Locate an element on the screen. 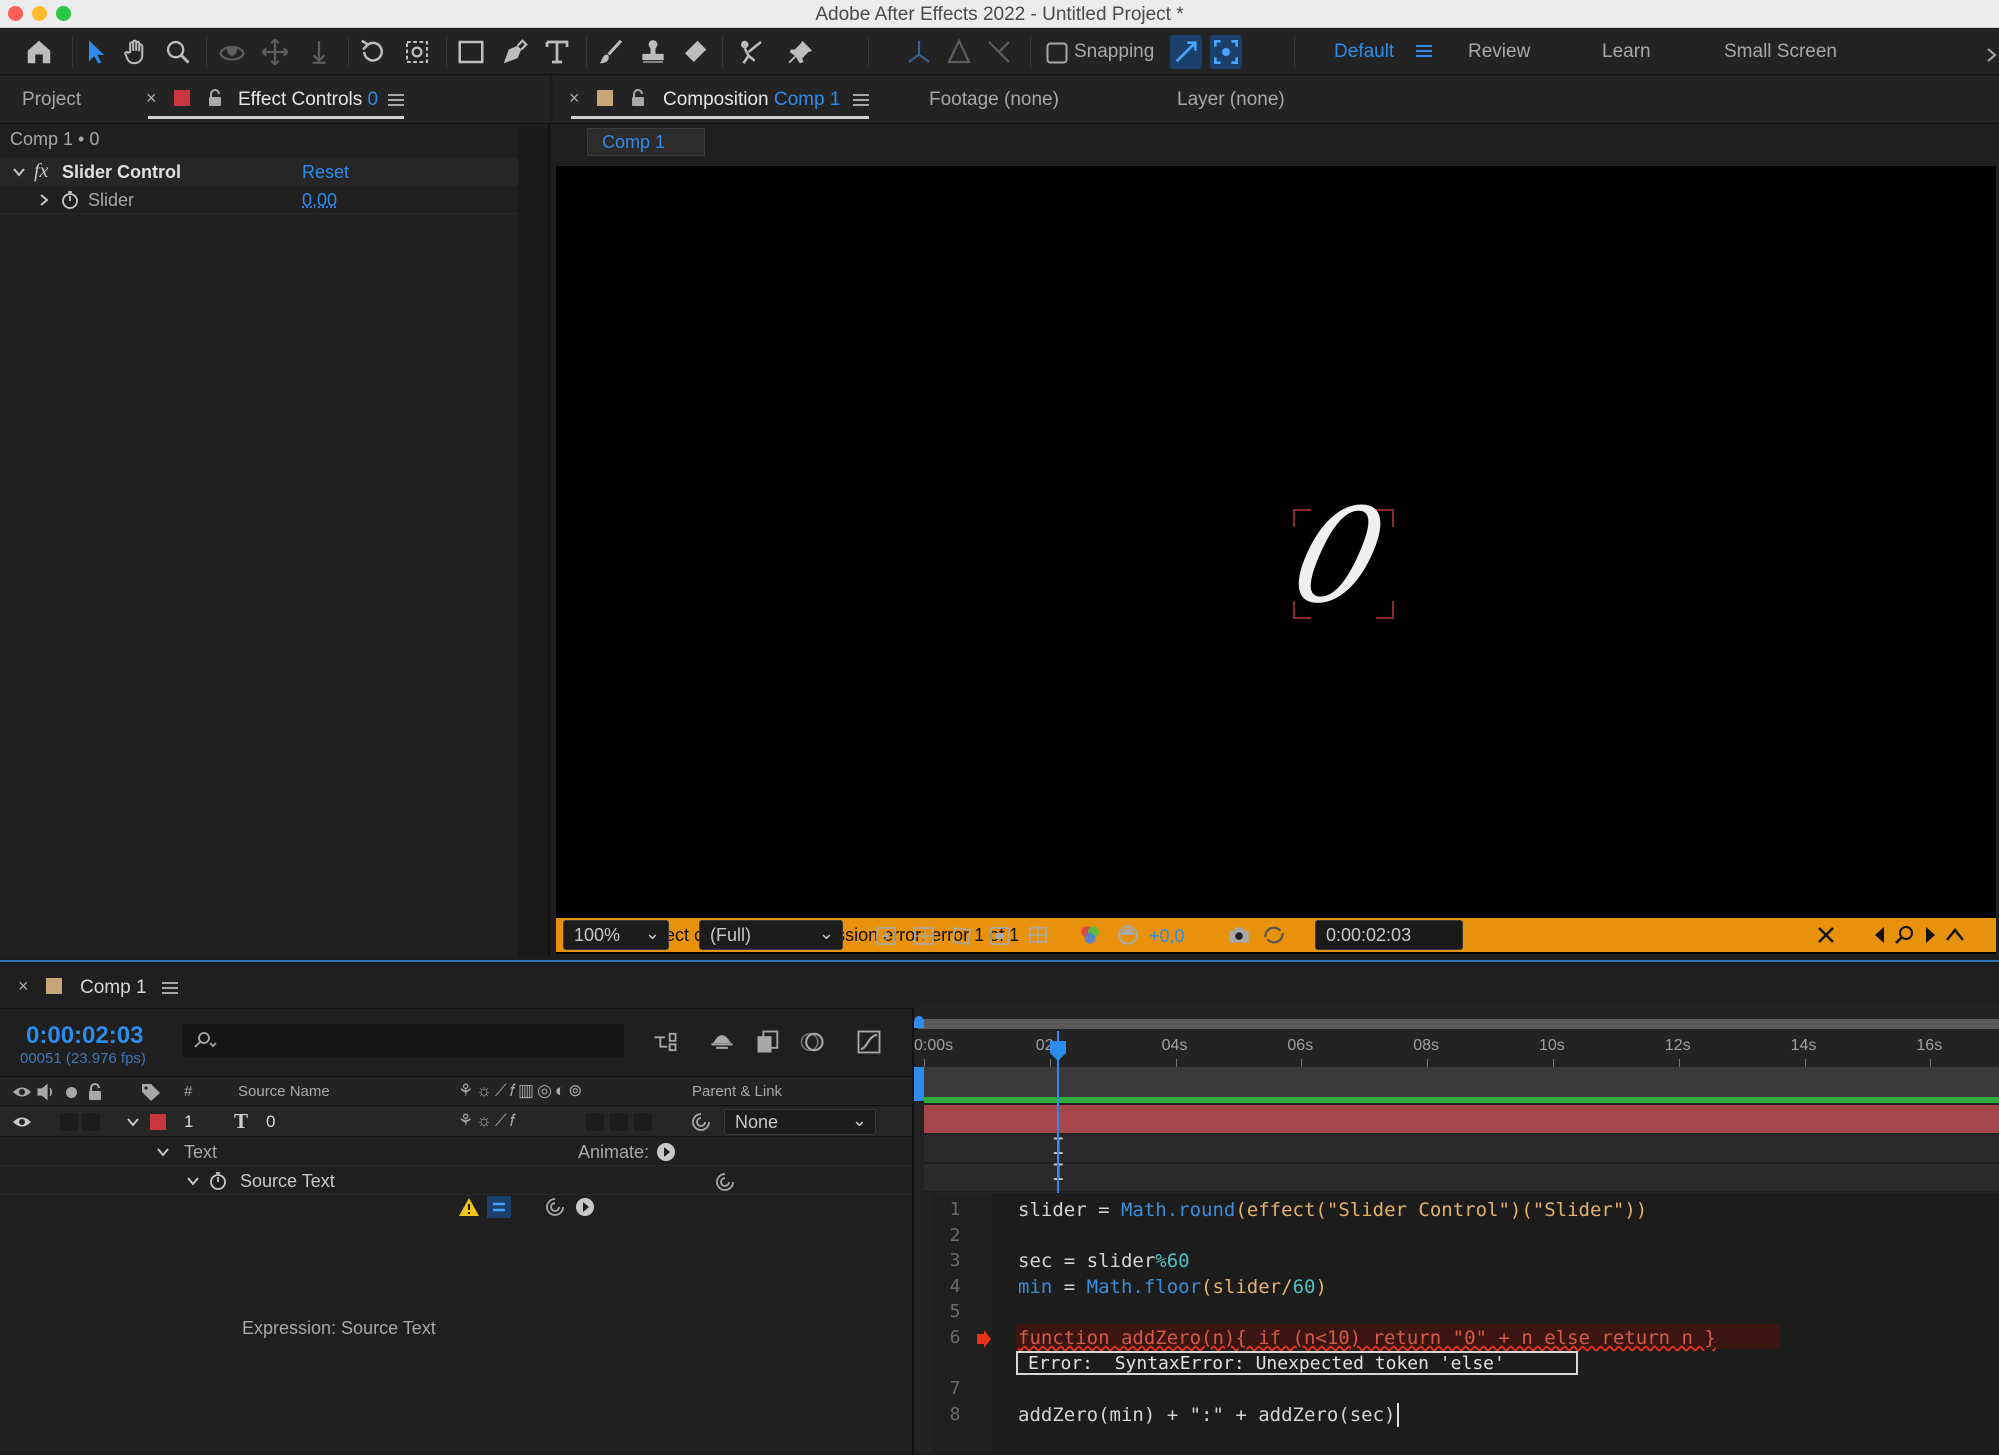 The width and height of the screenshot is (1999, 1455). next-error-icon is located at coordinates (1930, 935).